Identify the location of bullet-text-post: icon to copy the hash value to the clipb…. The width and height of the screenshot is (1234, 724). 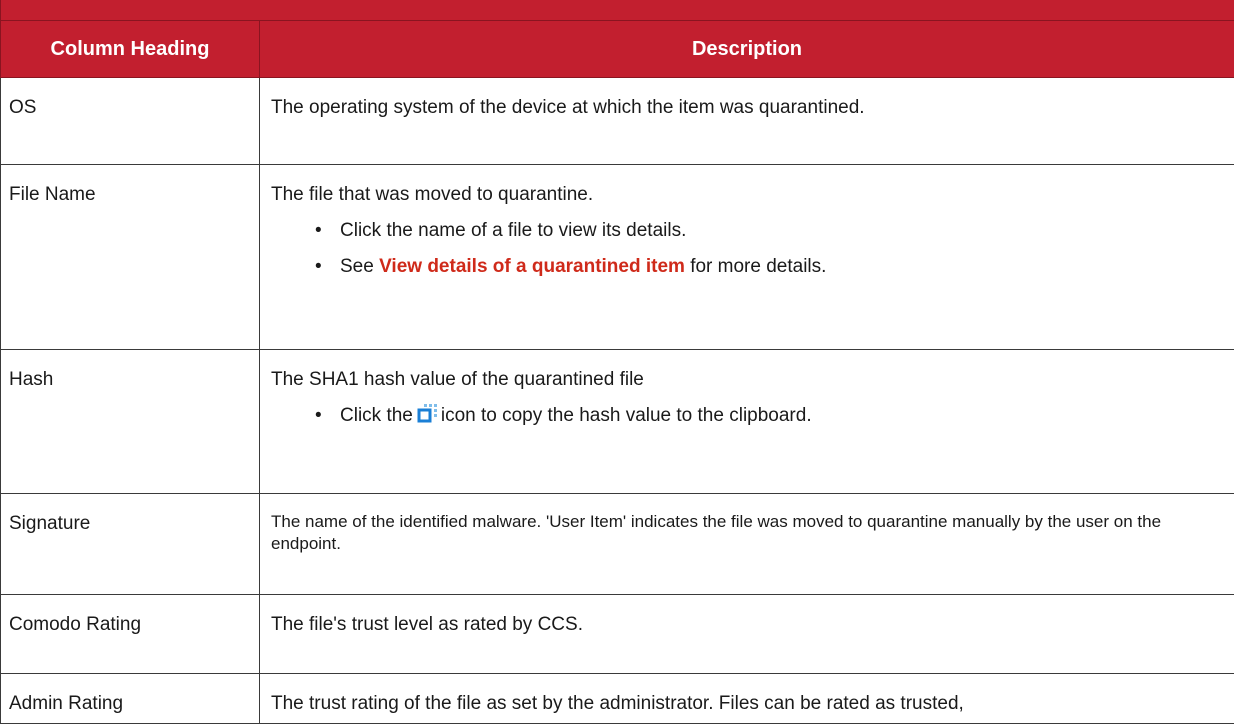
(626, 415).